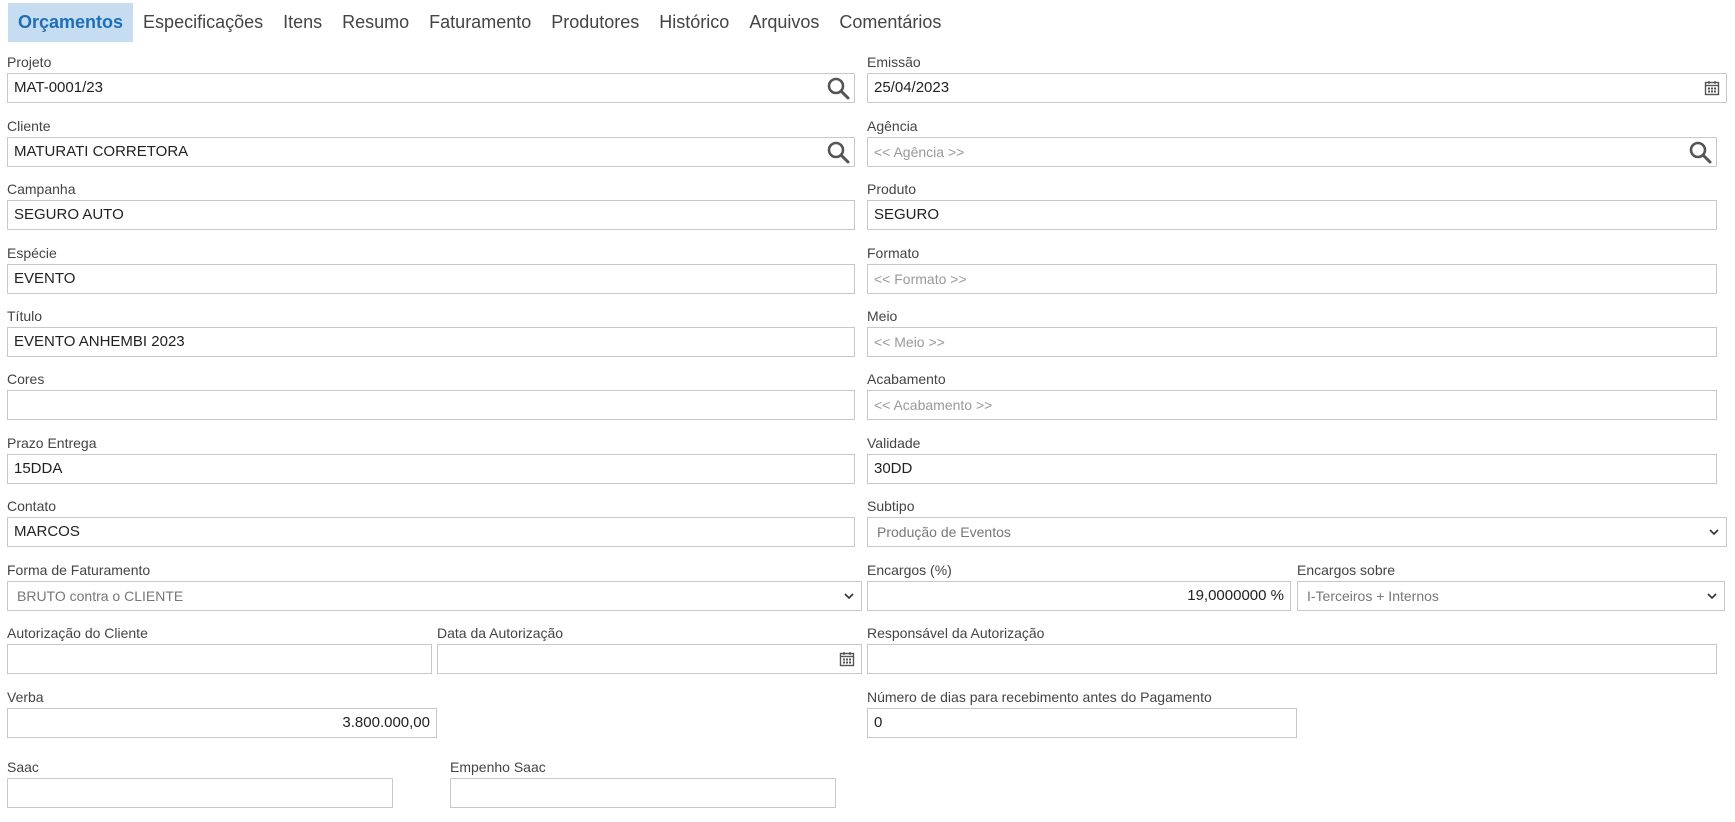 This screenshot has height=822, width=1735. What do you see at coordinates (101, 151) in the screenshot?
I see `cliente-value: MATURATI CORRETORA` at bounding box center [101, 151].